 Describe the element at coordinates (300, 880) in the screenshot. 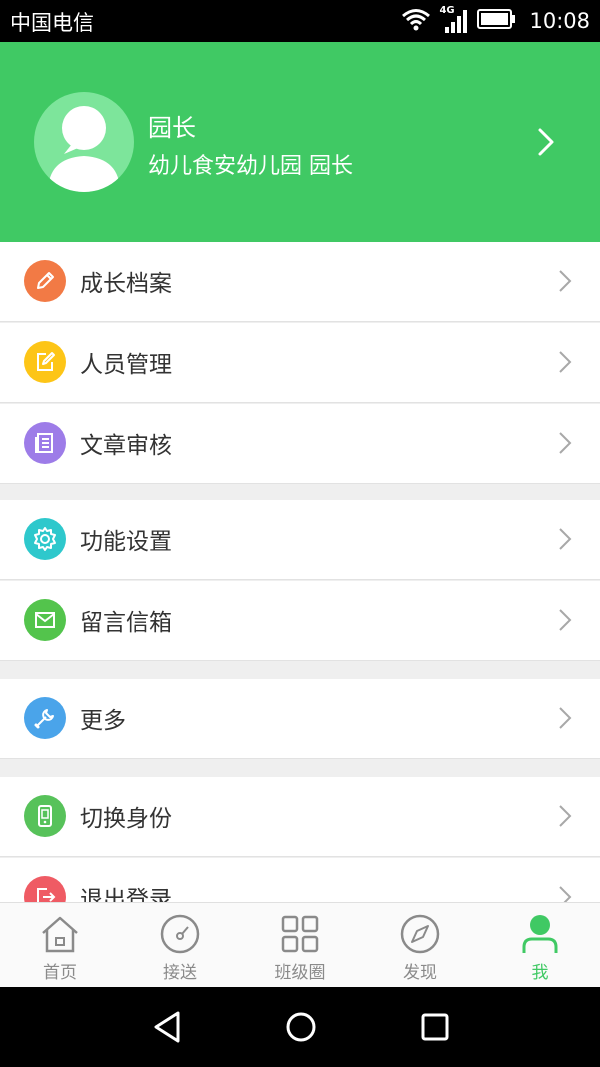

I see `menu-item-logout: 退出登录` at that location.